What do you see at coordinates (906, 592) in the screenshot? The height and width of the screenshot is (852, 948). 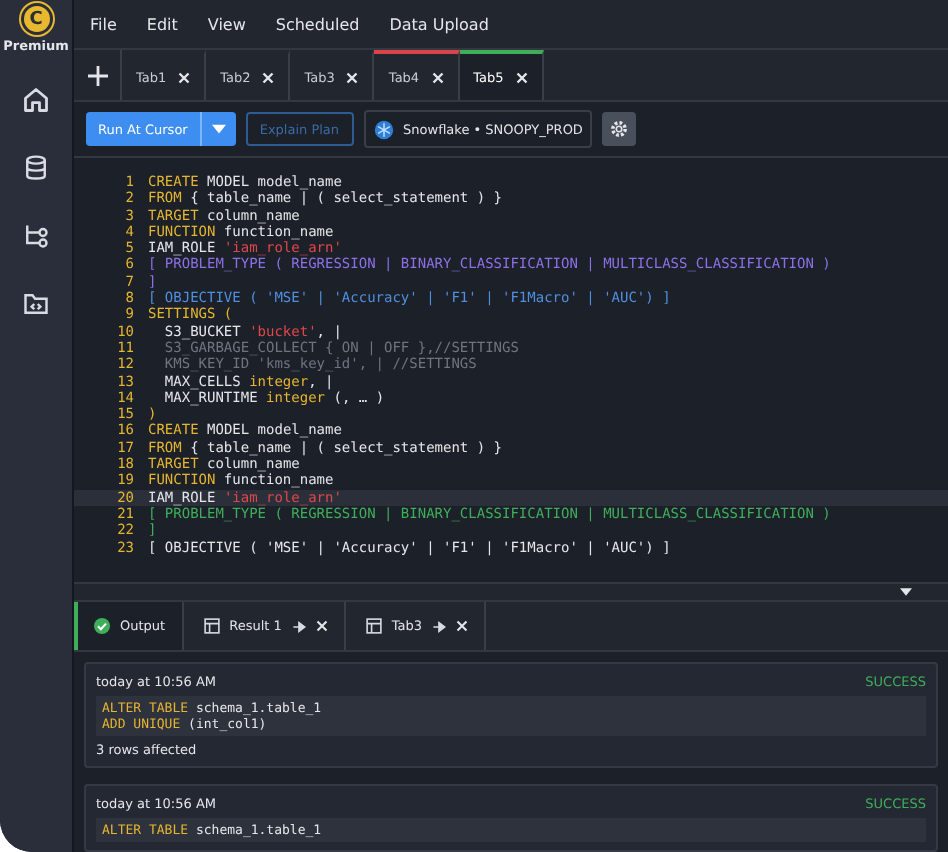 I see `collapse-icon` at bounding box center [906, 592].